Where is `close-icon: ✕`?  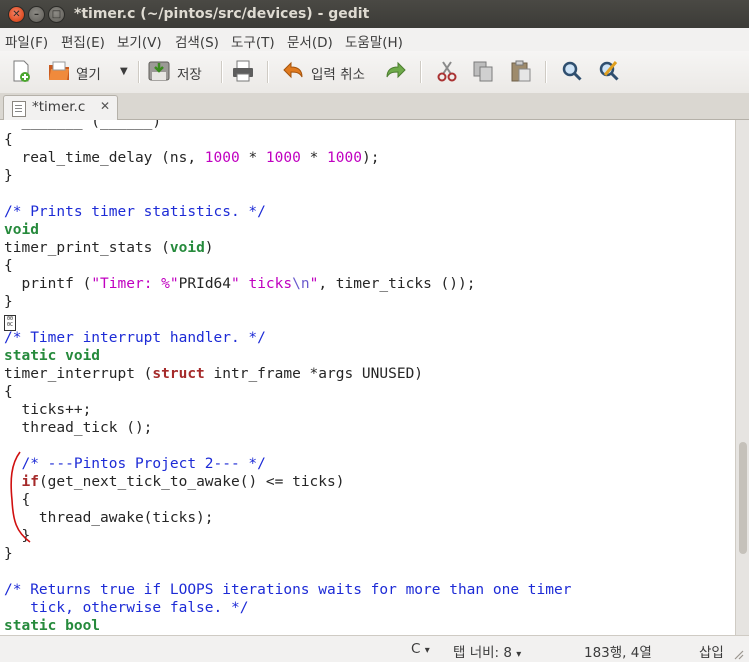
close-icon: ✕ is located at coordinates (16, 14).